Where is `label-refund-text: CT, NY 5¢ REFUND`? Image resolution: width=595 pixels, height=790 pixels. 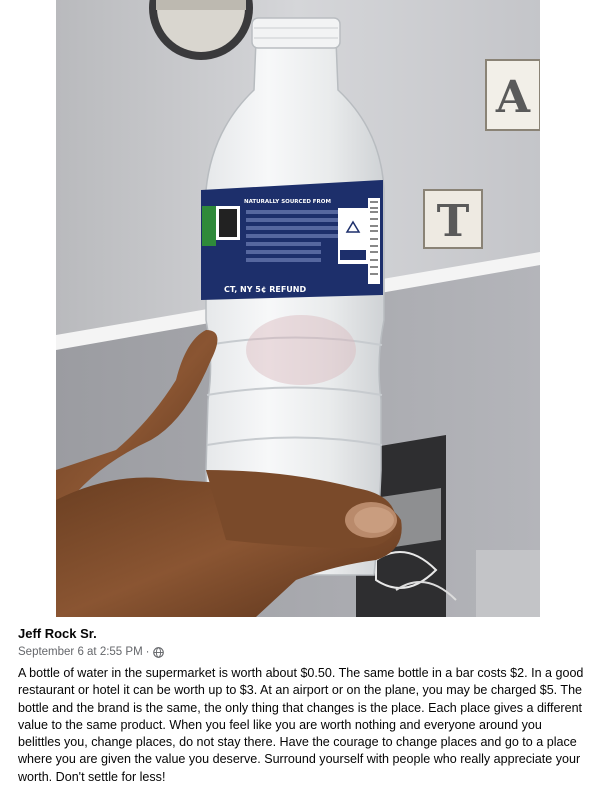 label-refund-text: CT, NY 5¢ REFUND is located at coordinates (265, 289).